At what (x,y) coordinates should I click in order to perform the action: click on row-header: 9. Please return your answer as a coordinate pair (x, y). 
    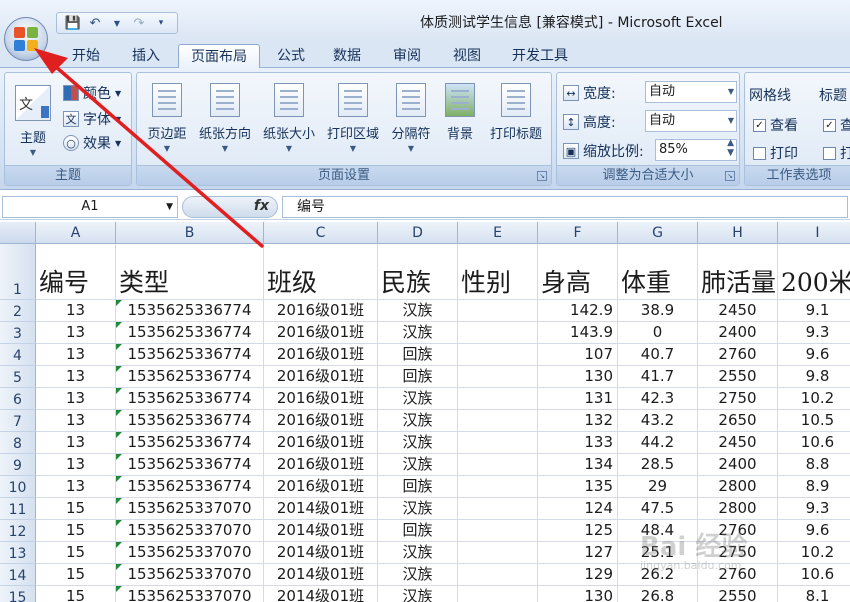
    Looking at the image, I should click on (18, 465).